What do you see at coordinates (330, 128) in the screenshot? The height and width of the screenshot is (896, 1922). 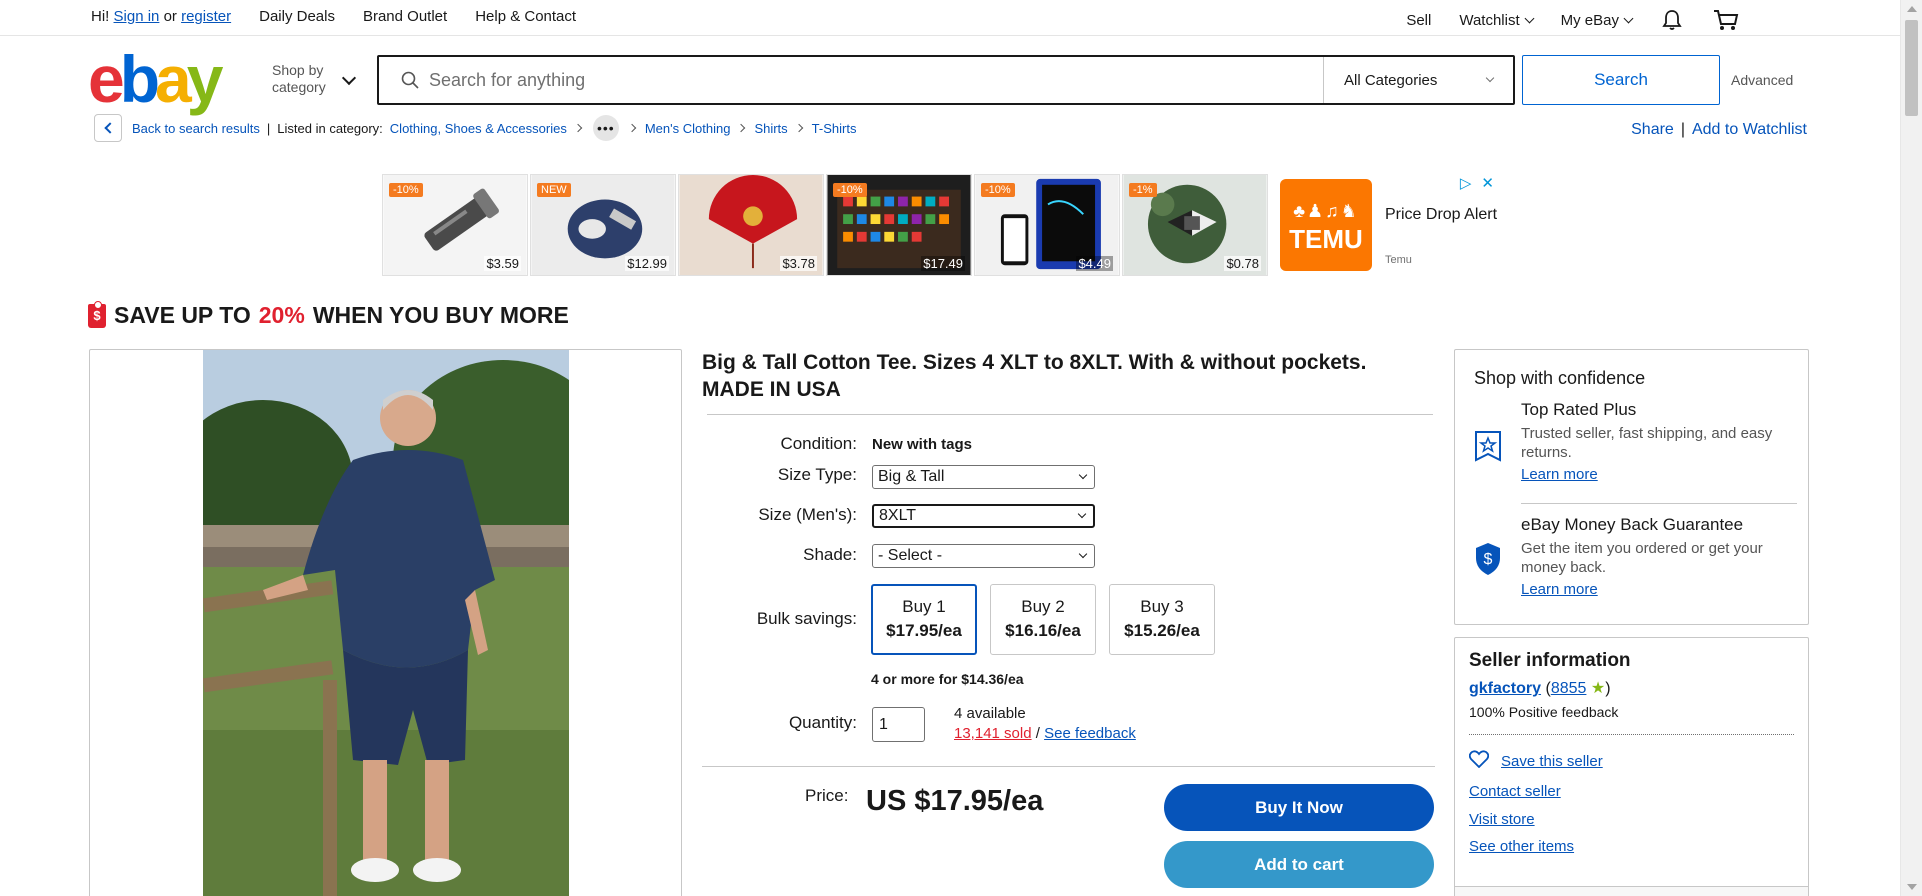 I see `listed-in-label: Listed in category:` at bounding box center [330, 128].